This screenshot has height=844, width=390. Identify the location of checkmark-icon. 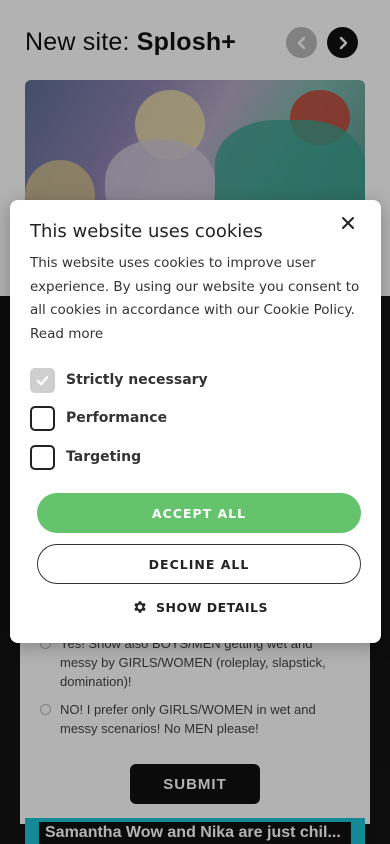
(42, 380).